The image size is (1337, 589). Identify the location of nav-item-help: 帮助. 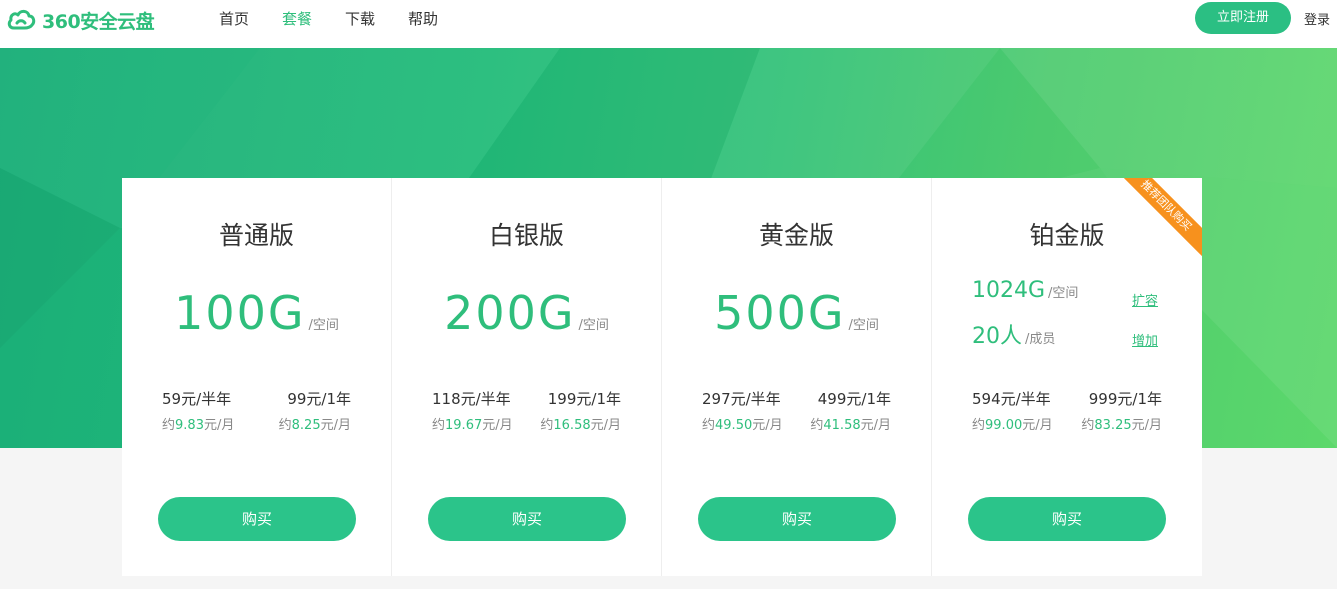
(423, 20).